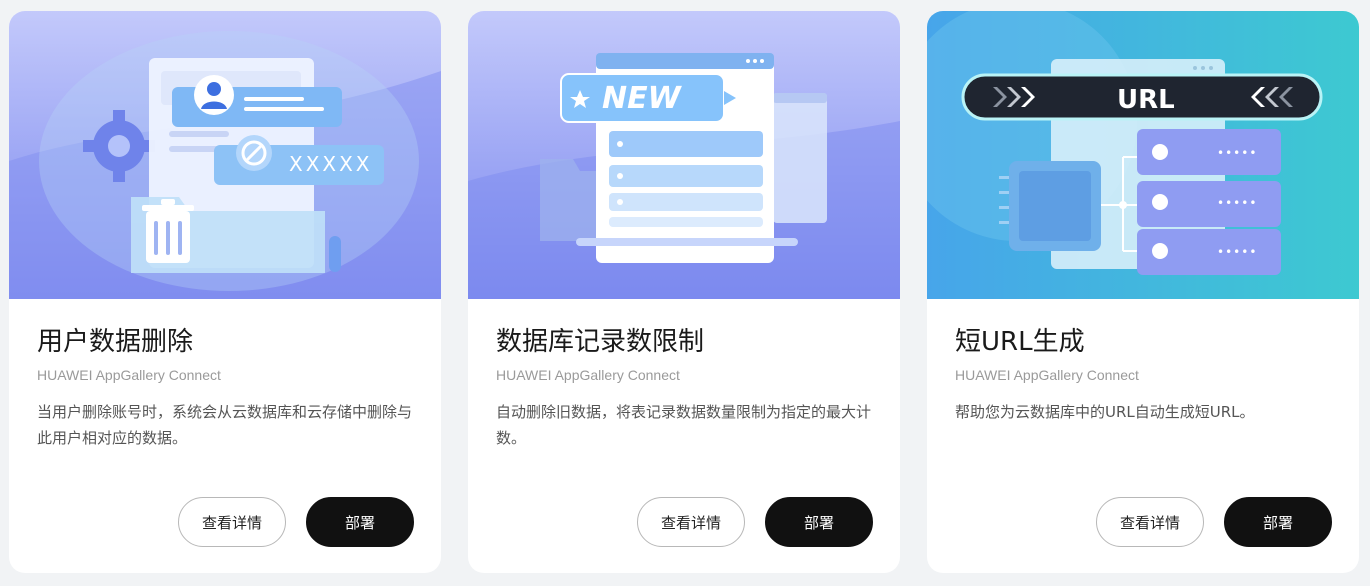 The width and height of the screenshot is (1370, 586). Describe the element at coordinates (225, 425) in the screenshot. I see `card-description: 当用户删除账号时，系统会从云数据库和云存储中删除与此用户相对应的数据。` at that location.